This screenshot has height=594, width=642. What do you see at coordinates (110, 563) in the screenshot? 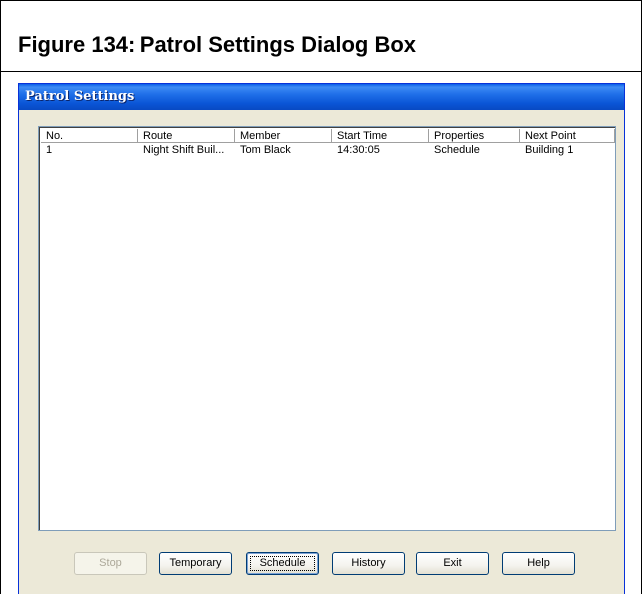
I see `stop-button: Stop` at bounding box center [110, 563].